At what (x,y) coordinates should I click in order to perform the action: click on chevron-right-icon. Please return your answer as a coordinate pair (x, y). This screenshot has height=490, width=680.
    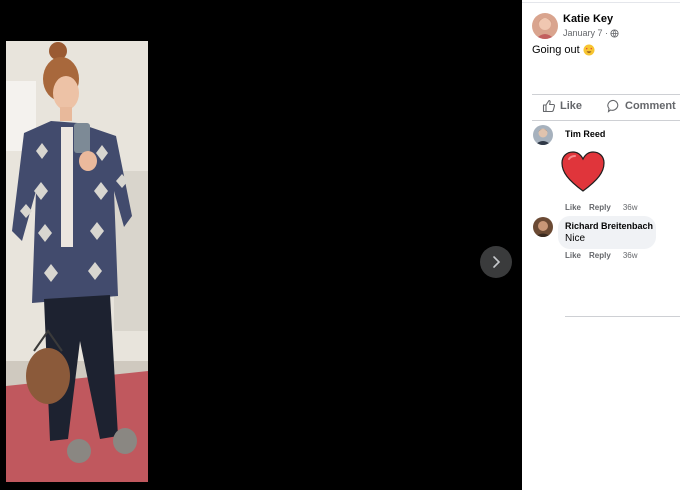
    Looking at the image, I should click on (497, 262).